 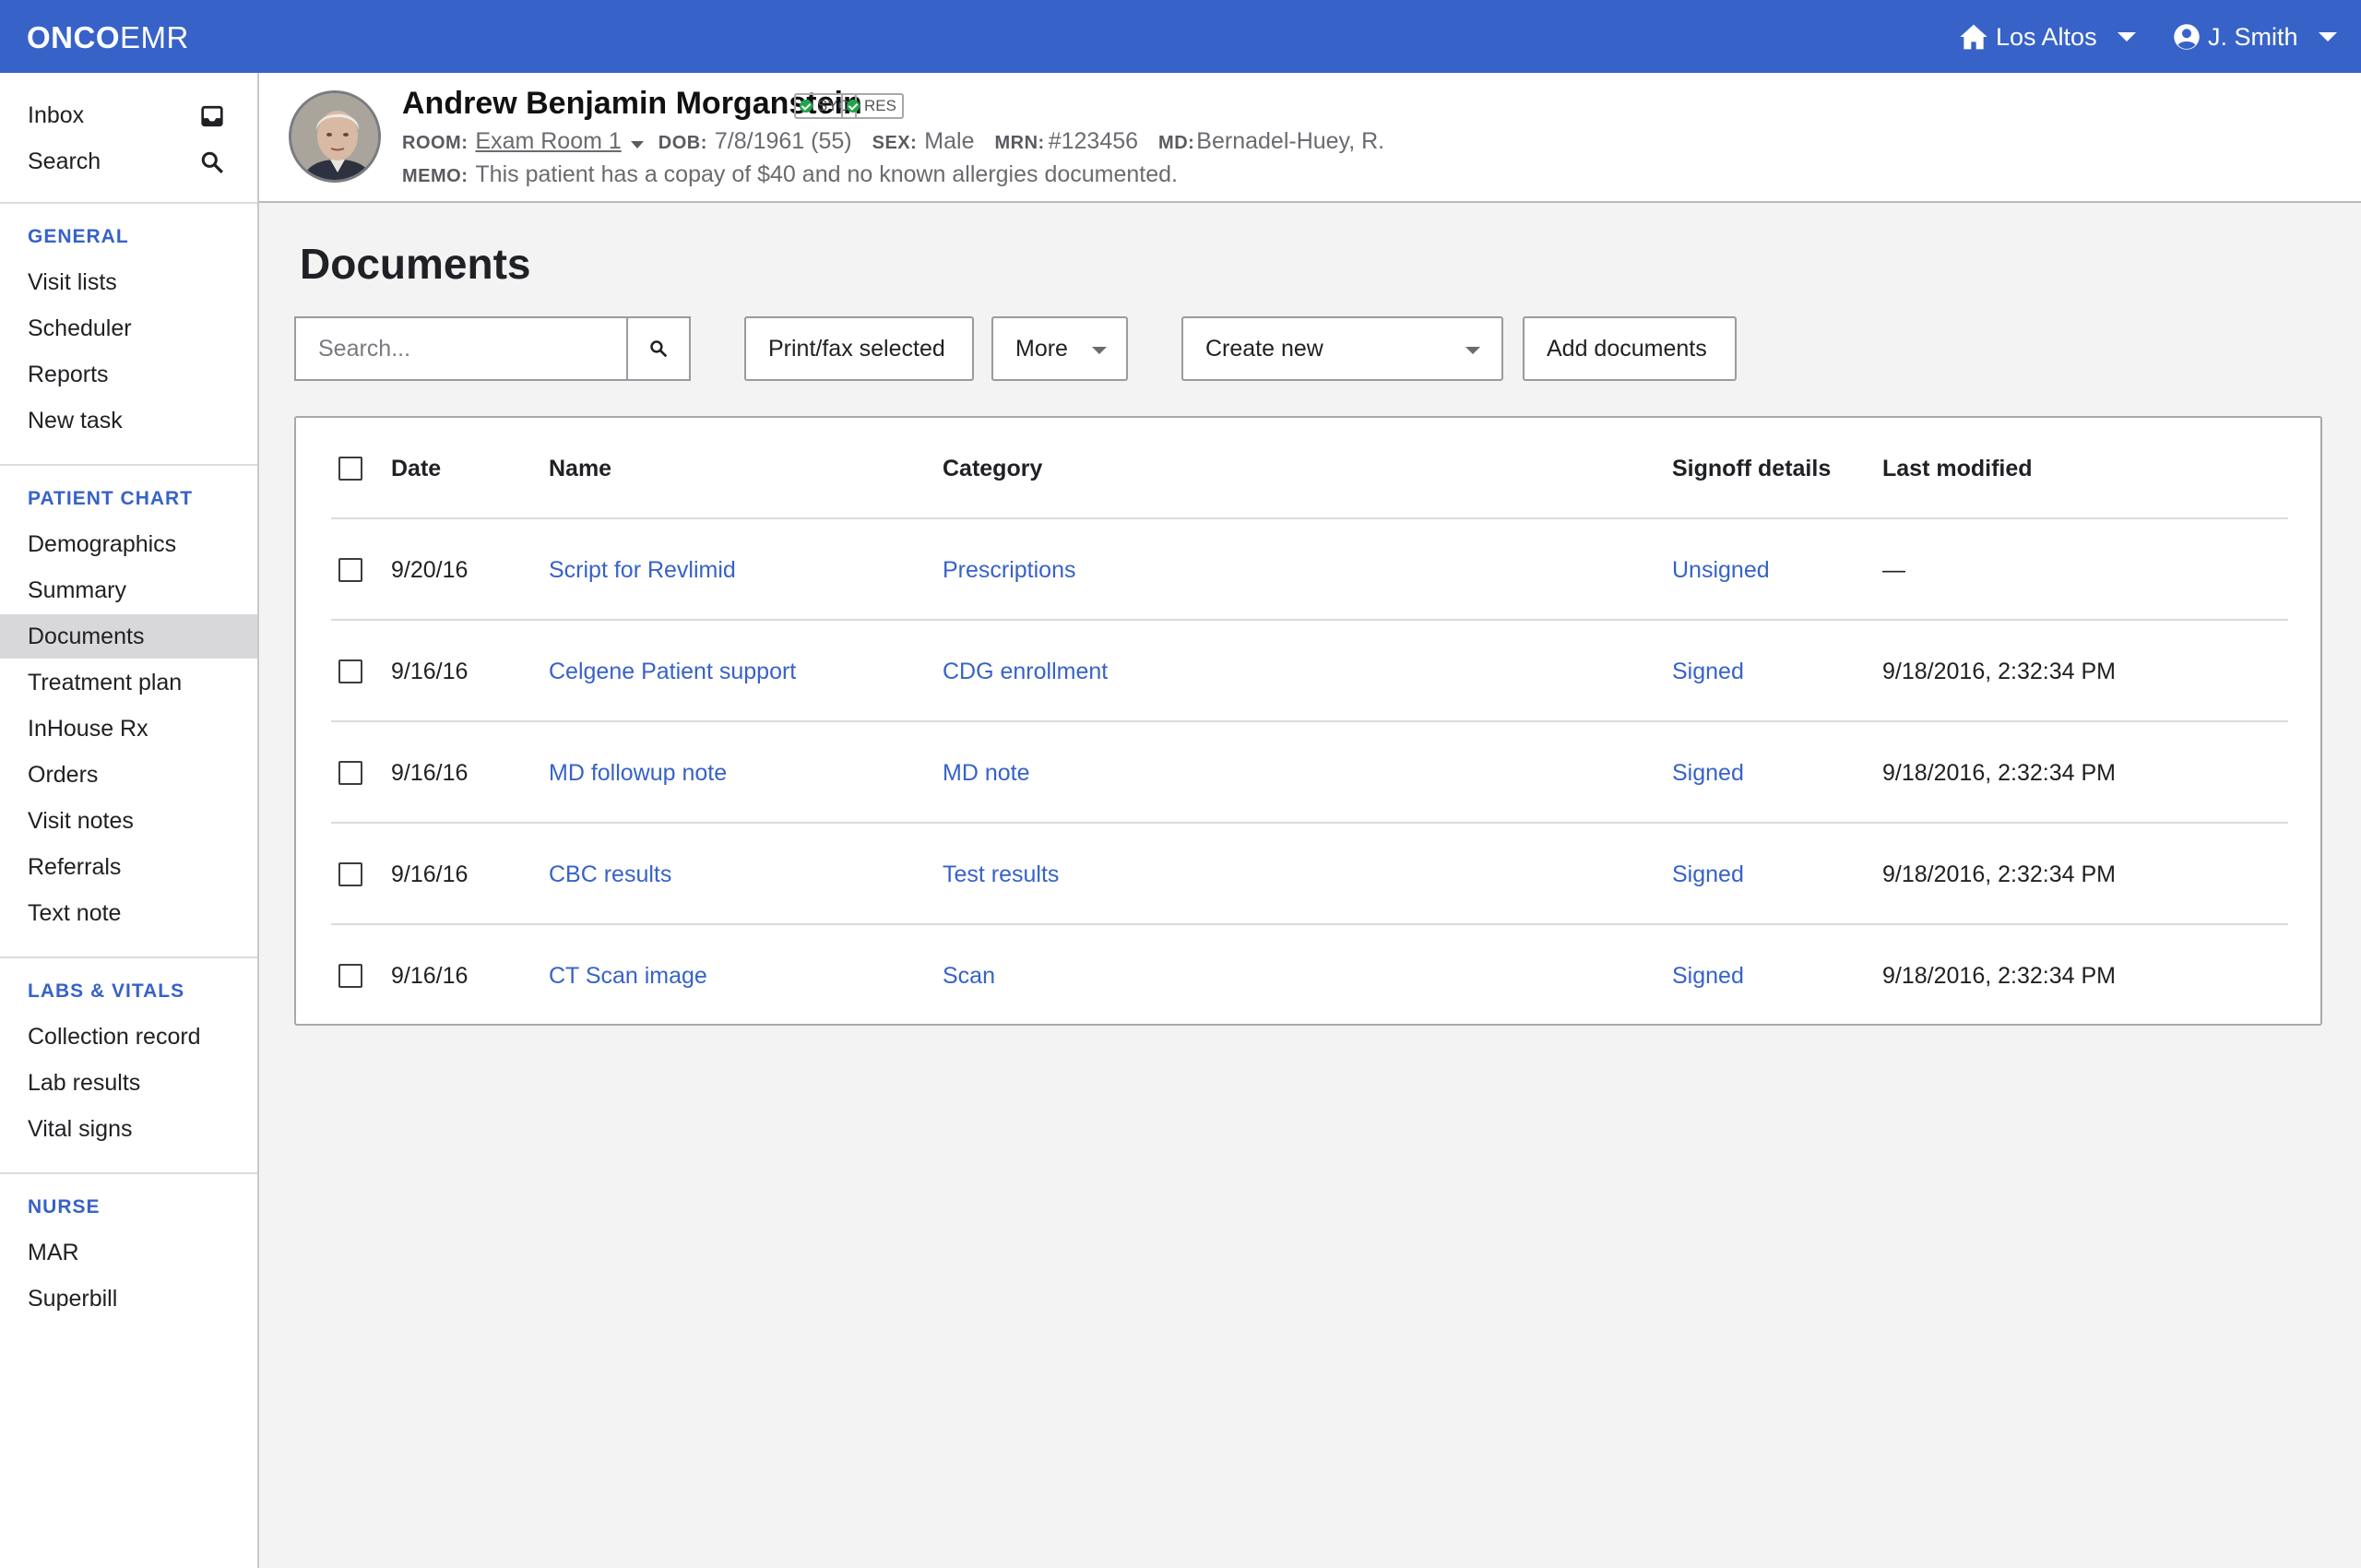 I want to click on sidebar-item-lab-results: Lab results, so click(x=128, y=1083).